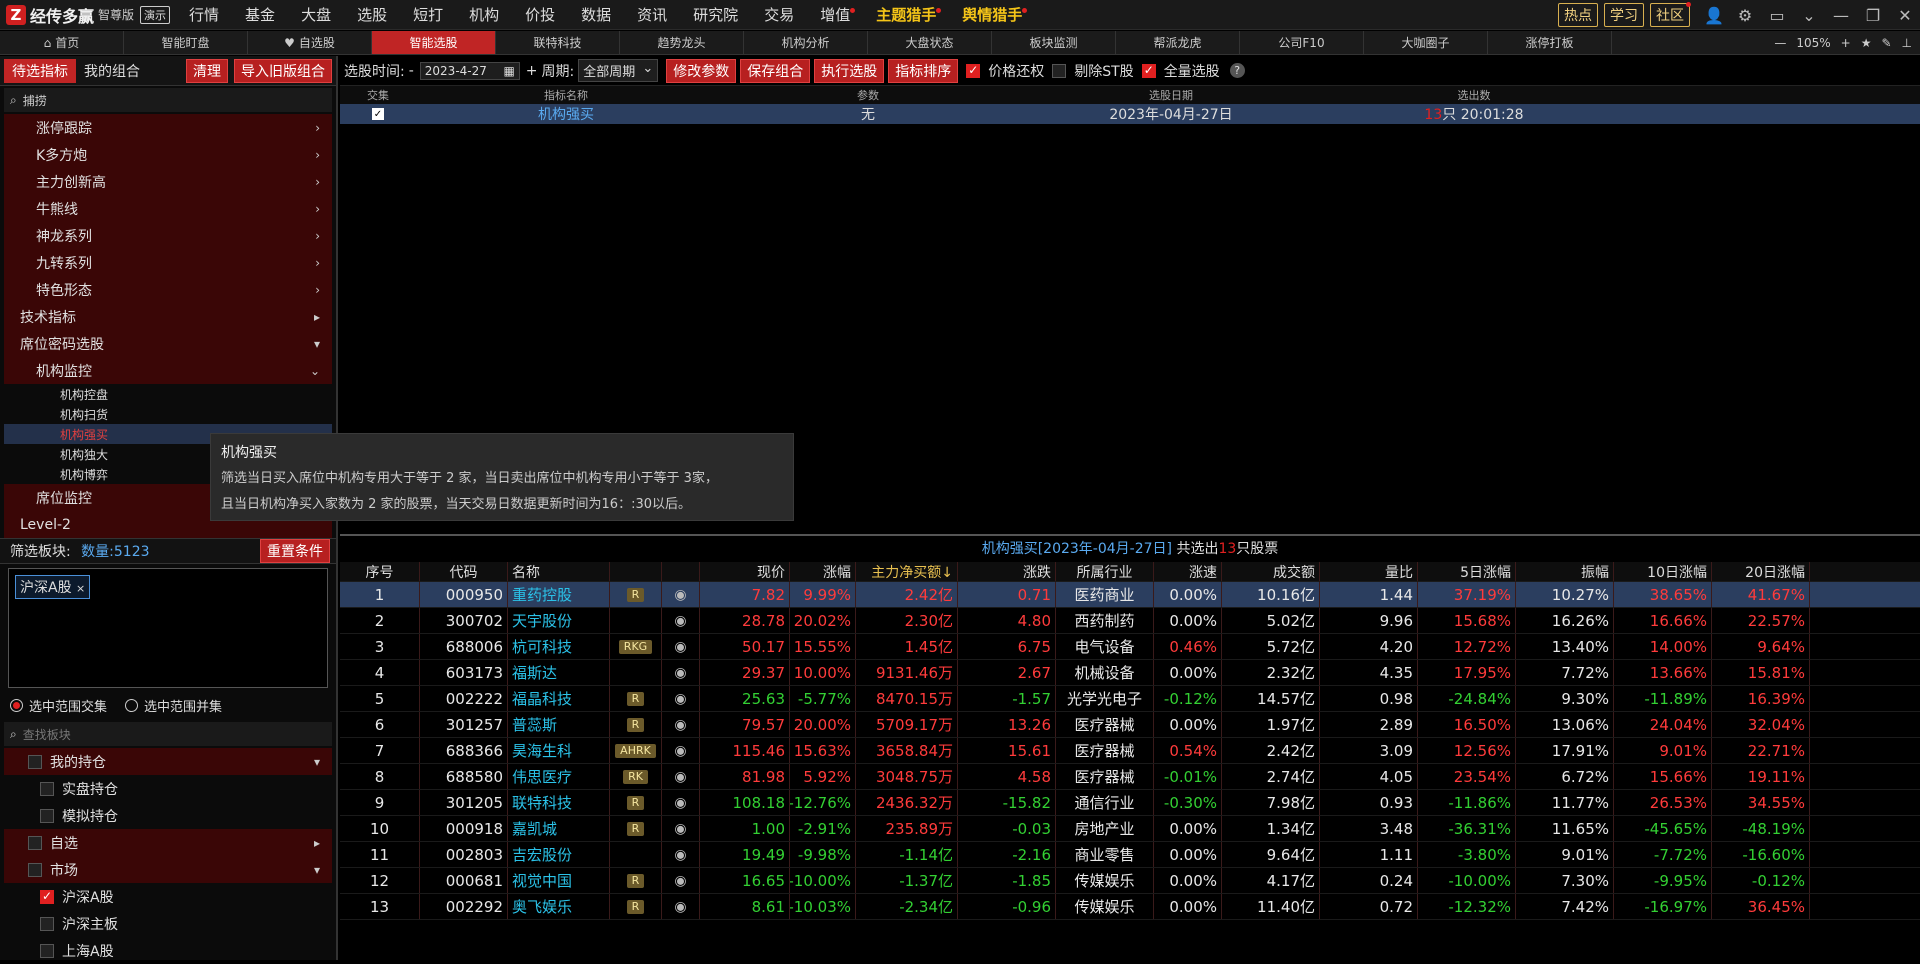 This screenshot has width=1920, height=964. What do you see at coordinates (168, 761) in the screenshot?
I see `block-item: 我的持仓 ▾` at bounding box center [168, 761].